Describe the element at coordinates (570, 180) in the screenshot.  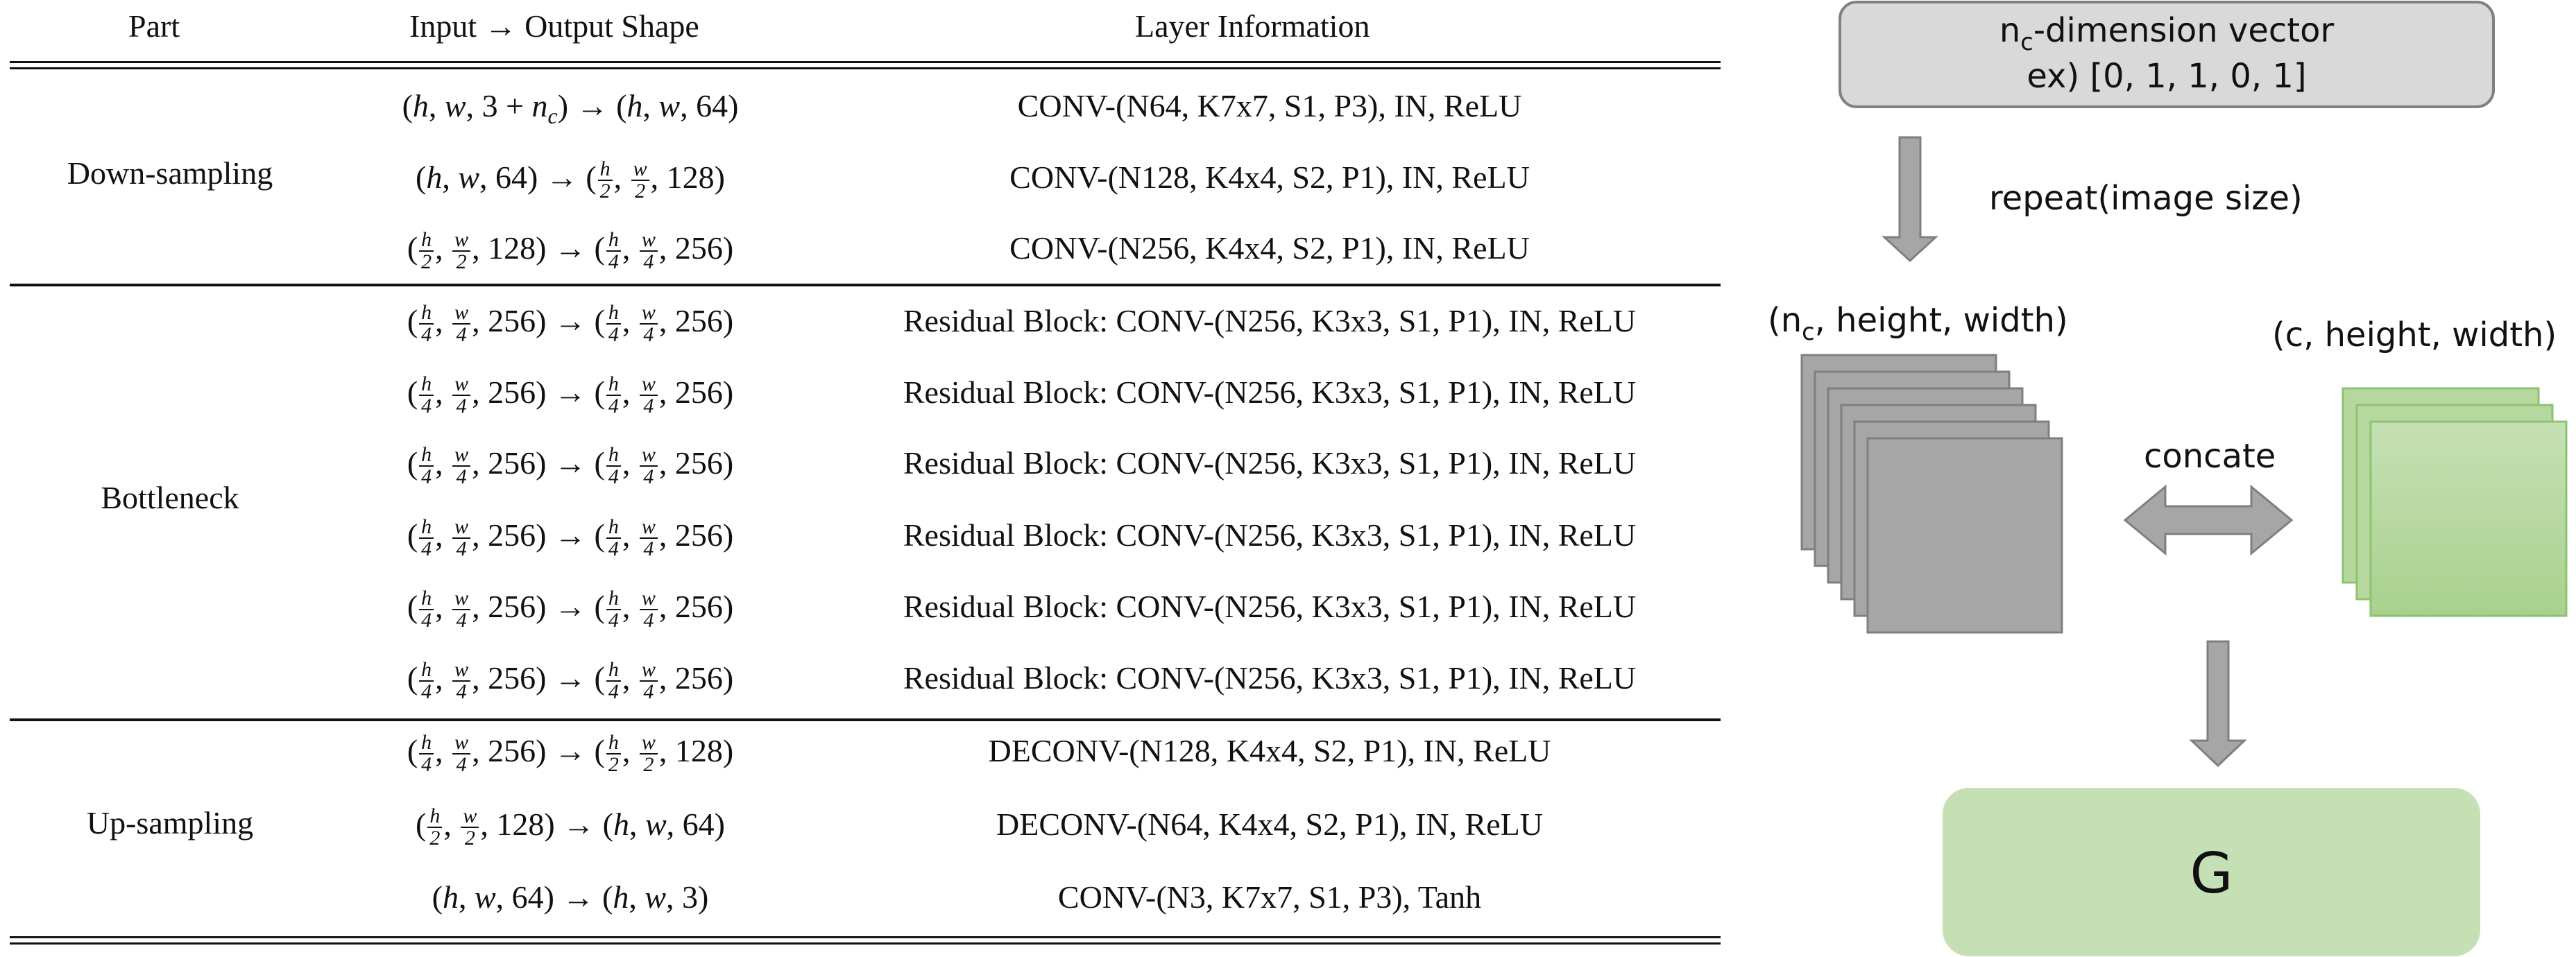
I see `shape-cell: (h, w, 64) → (h 2, w2, 128)` at that location.